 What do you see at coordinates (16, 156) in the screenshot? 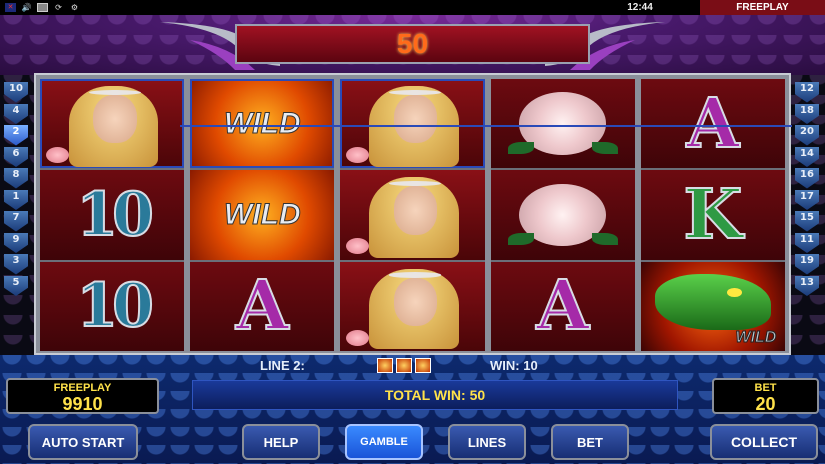
I see `line-indicator: 6` at bounding box center [16, 156].